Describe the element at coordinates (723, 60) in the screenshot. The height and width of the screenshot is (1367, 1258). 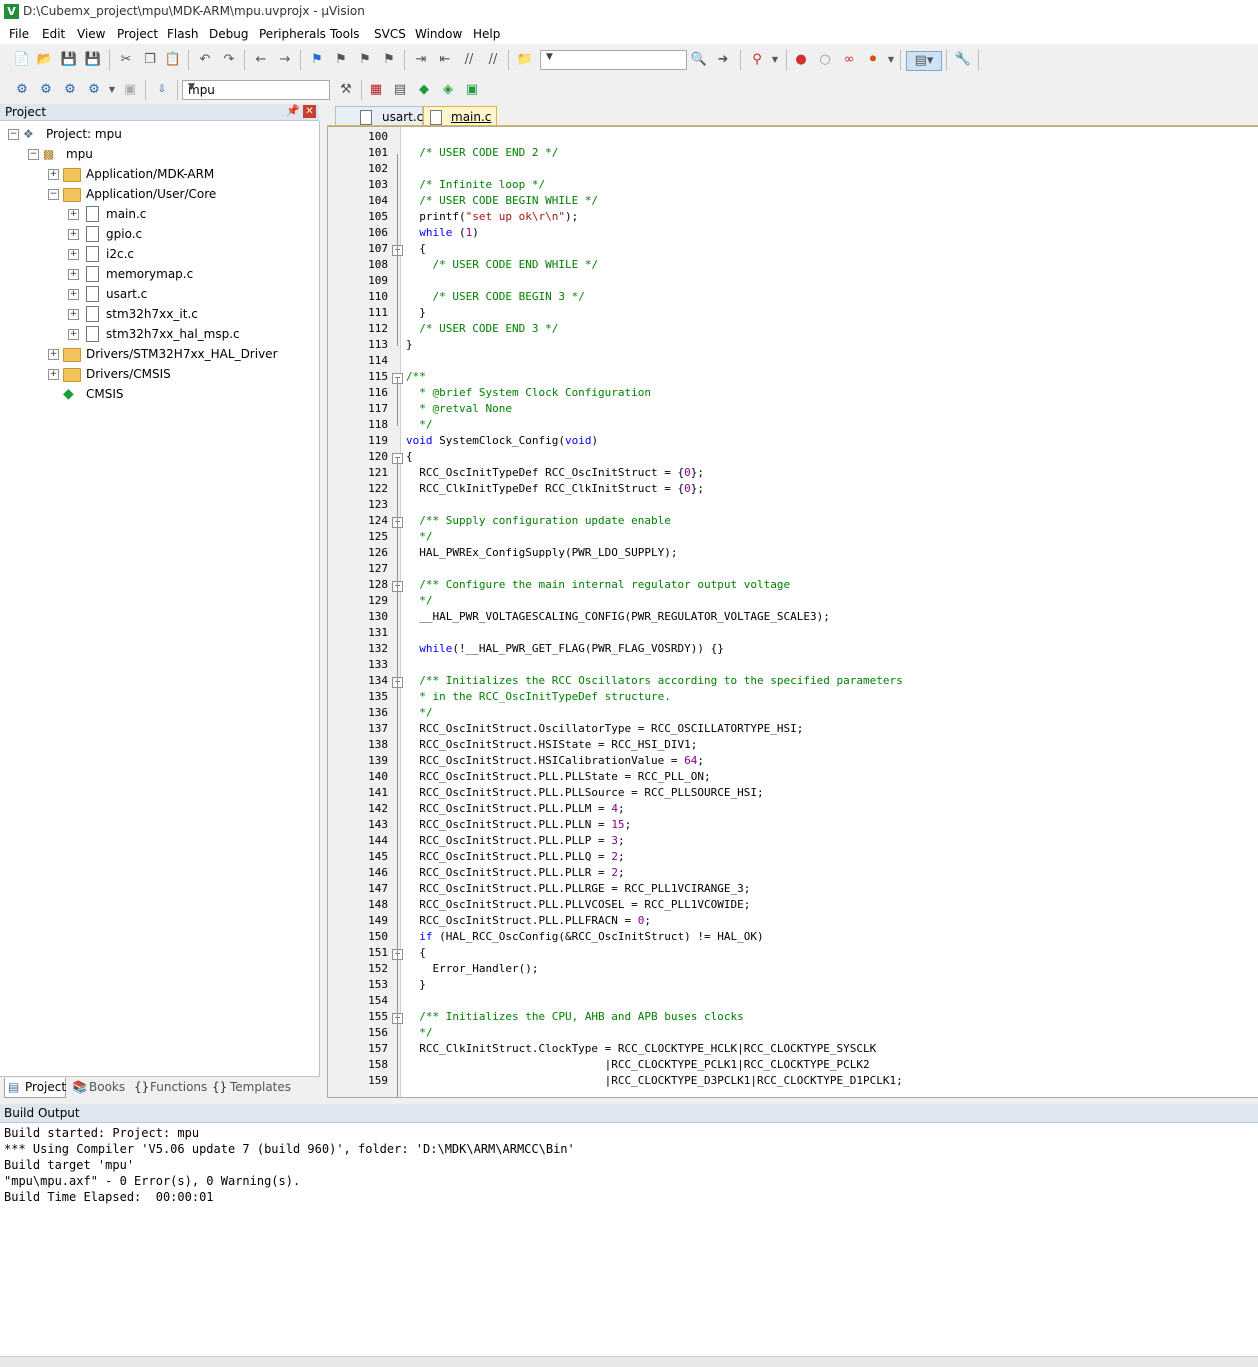
I see `incremental-find-icon: ➜` at that location.